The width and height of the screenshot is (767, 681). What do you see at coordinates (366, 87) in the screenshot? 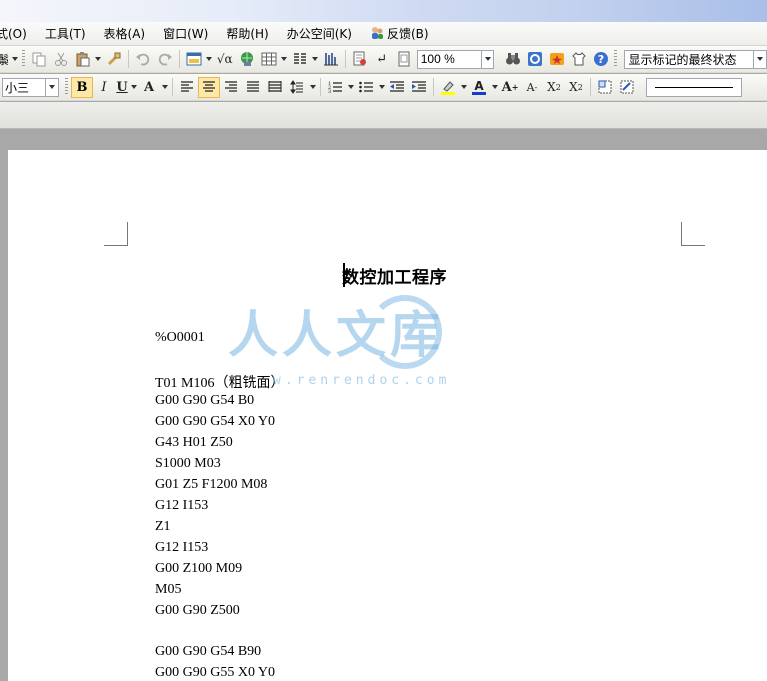
I see `bullets-icon` at bounding box center [366, 87].